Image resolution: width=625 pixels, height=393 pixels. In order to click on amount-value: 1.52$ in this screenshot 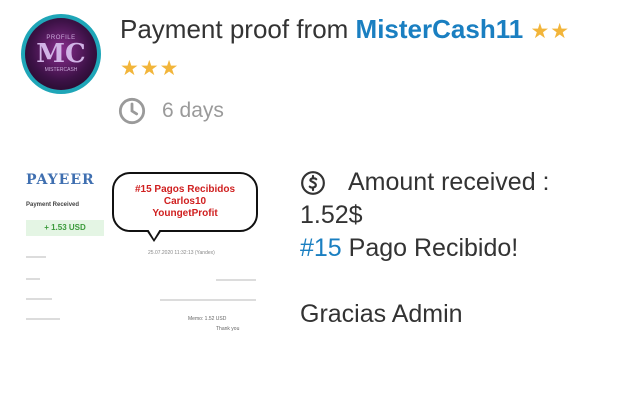, I will do `click(331, 215)`.